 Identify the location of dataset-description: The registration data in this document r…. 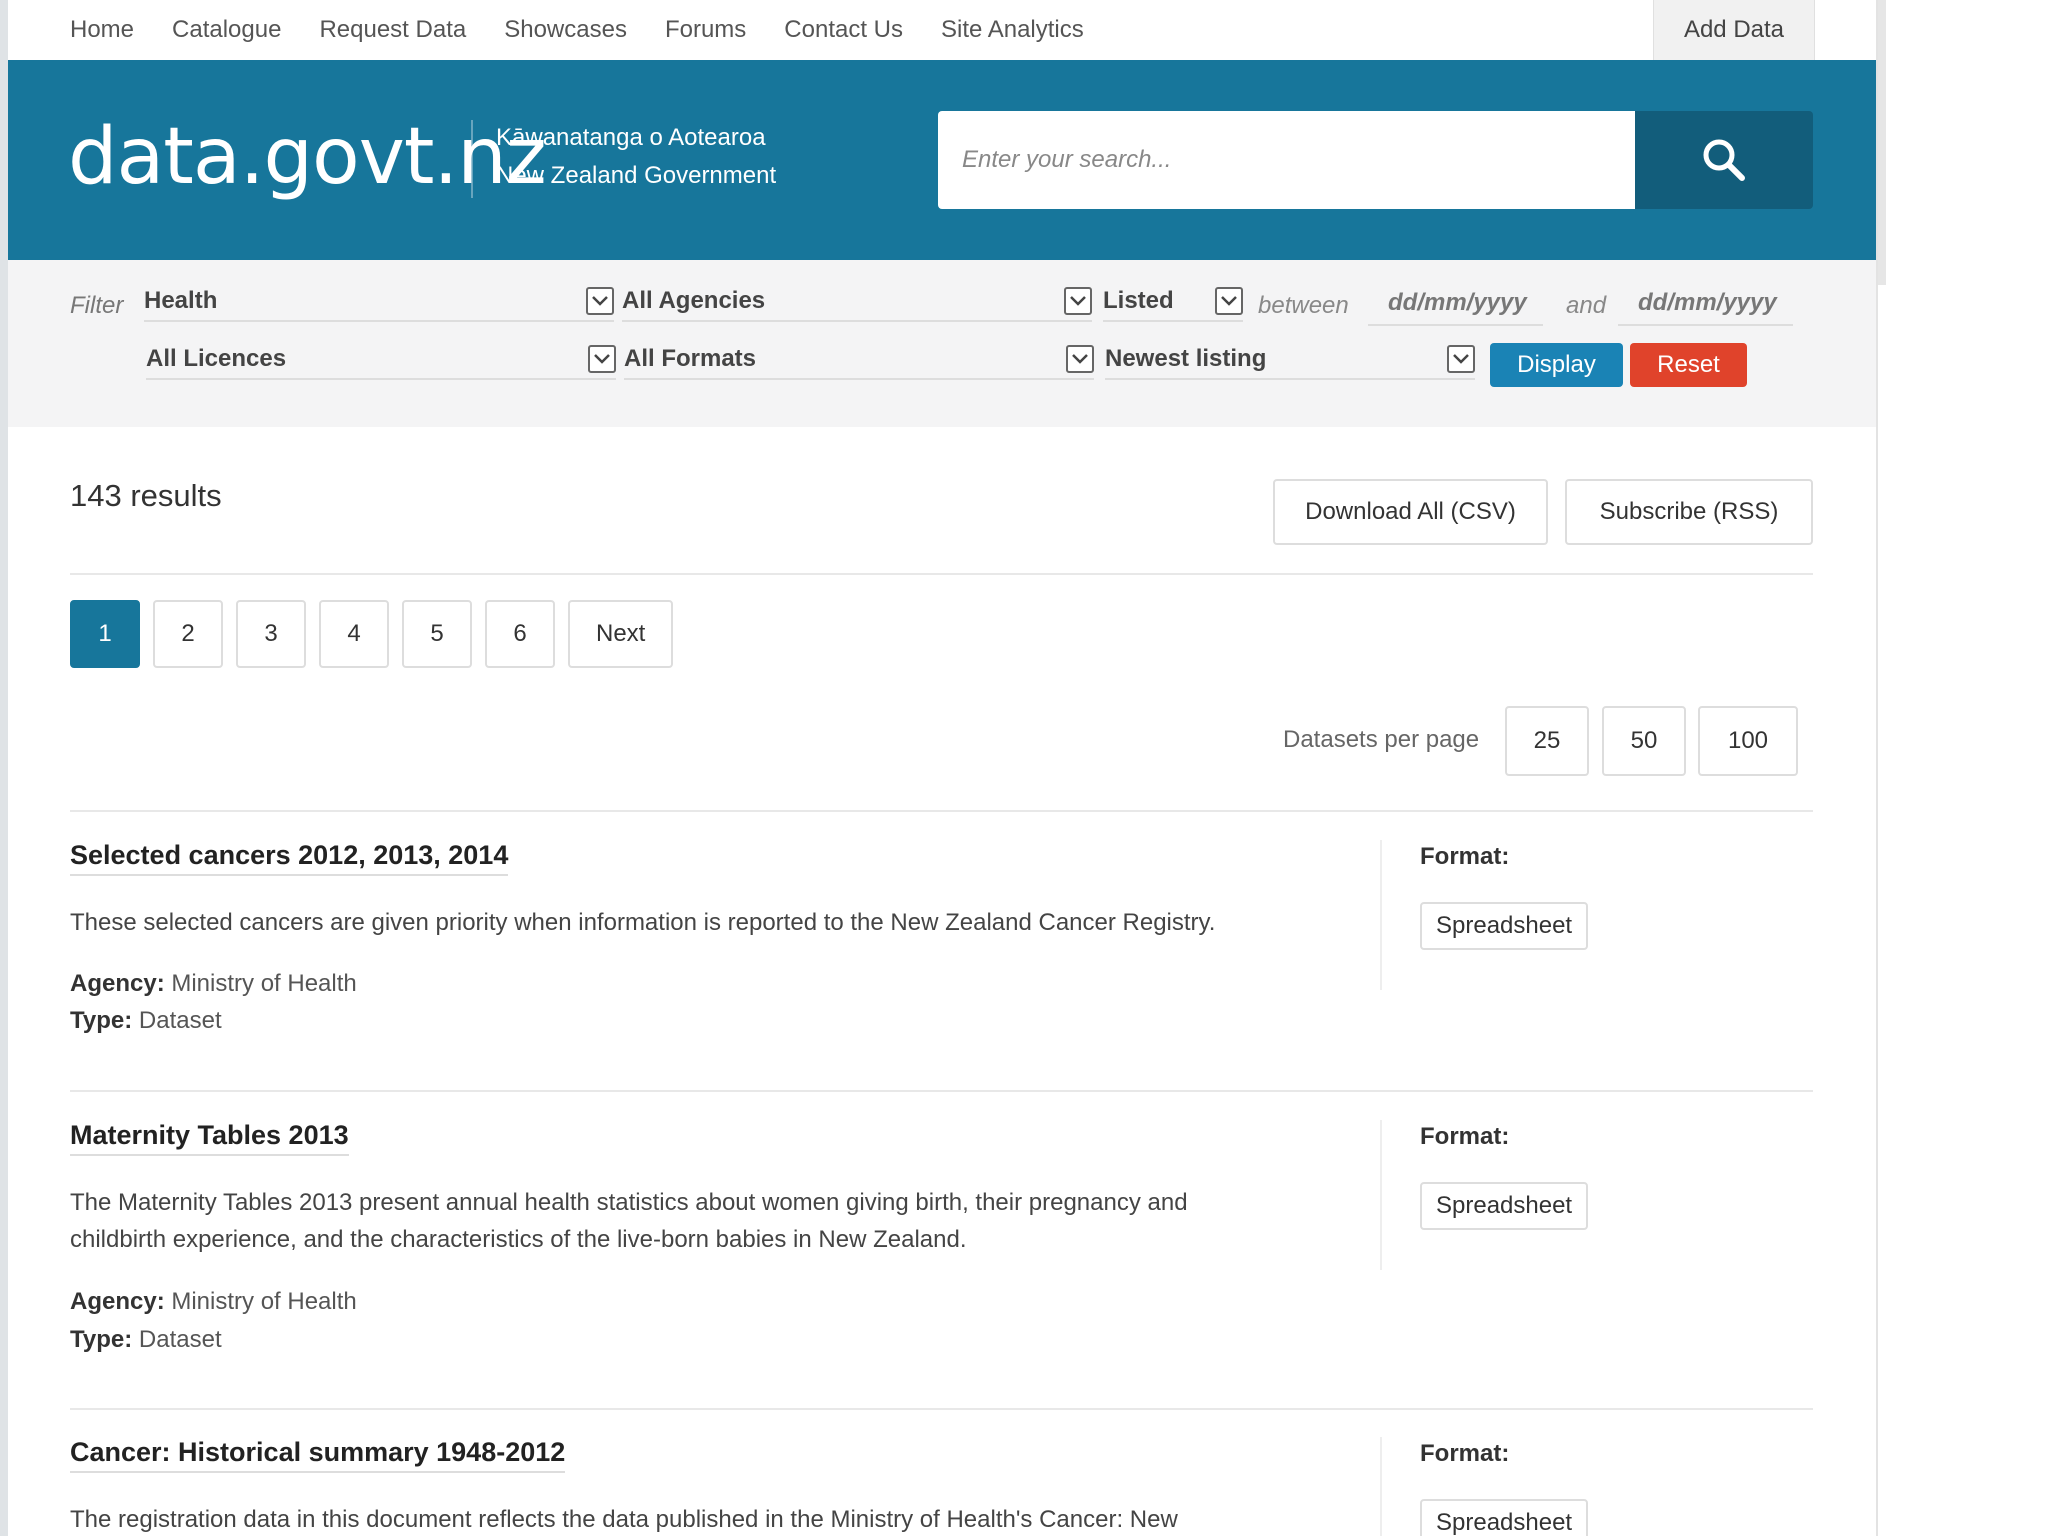
(700, 1518).